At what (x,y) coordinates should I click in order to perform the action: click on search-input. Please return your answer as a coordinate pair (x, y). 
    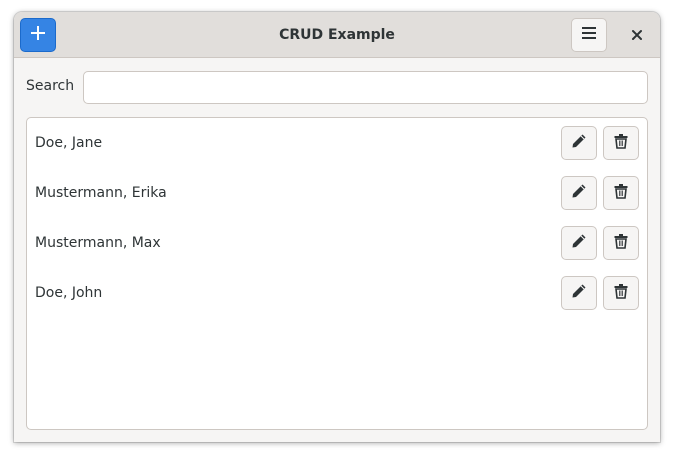
    Looking at the image, I should click on (365, 87).